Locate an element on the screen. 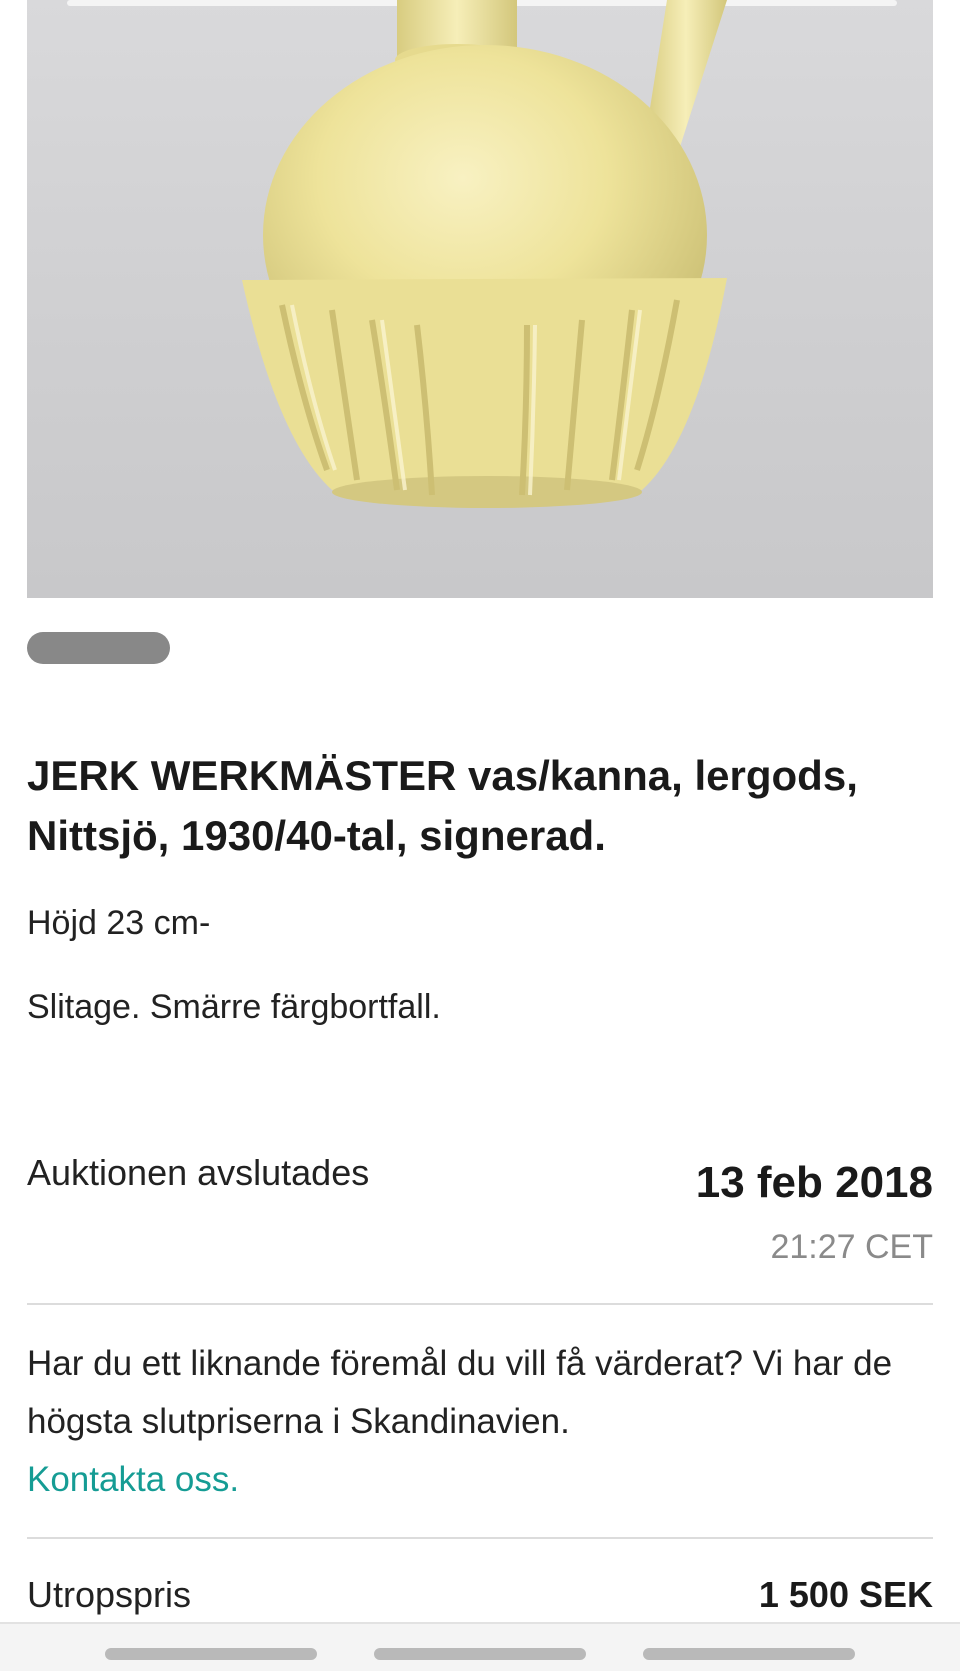 This screenshot has height=1671, width=960. contact-us-link: Kontakta oss. is located at coordinates (480, 1480).